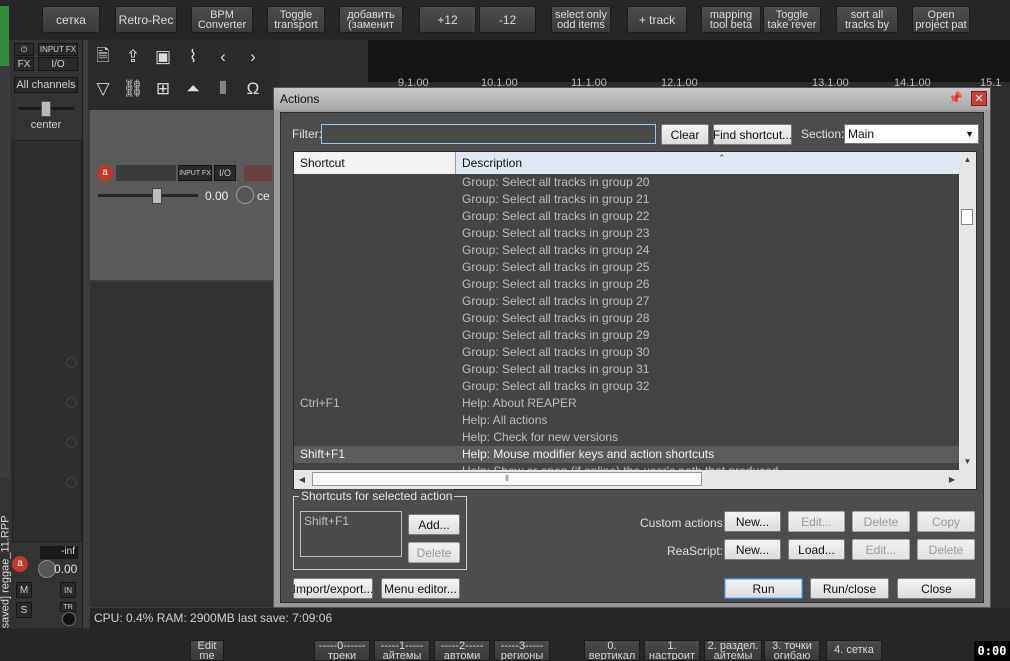 The width and height of the screenshot is (1010, 661). Describe the element at coordinates (708, 163) in the screenshot. I see `column-header-description: Description ⌃` at that location.